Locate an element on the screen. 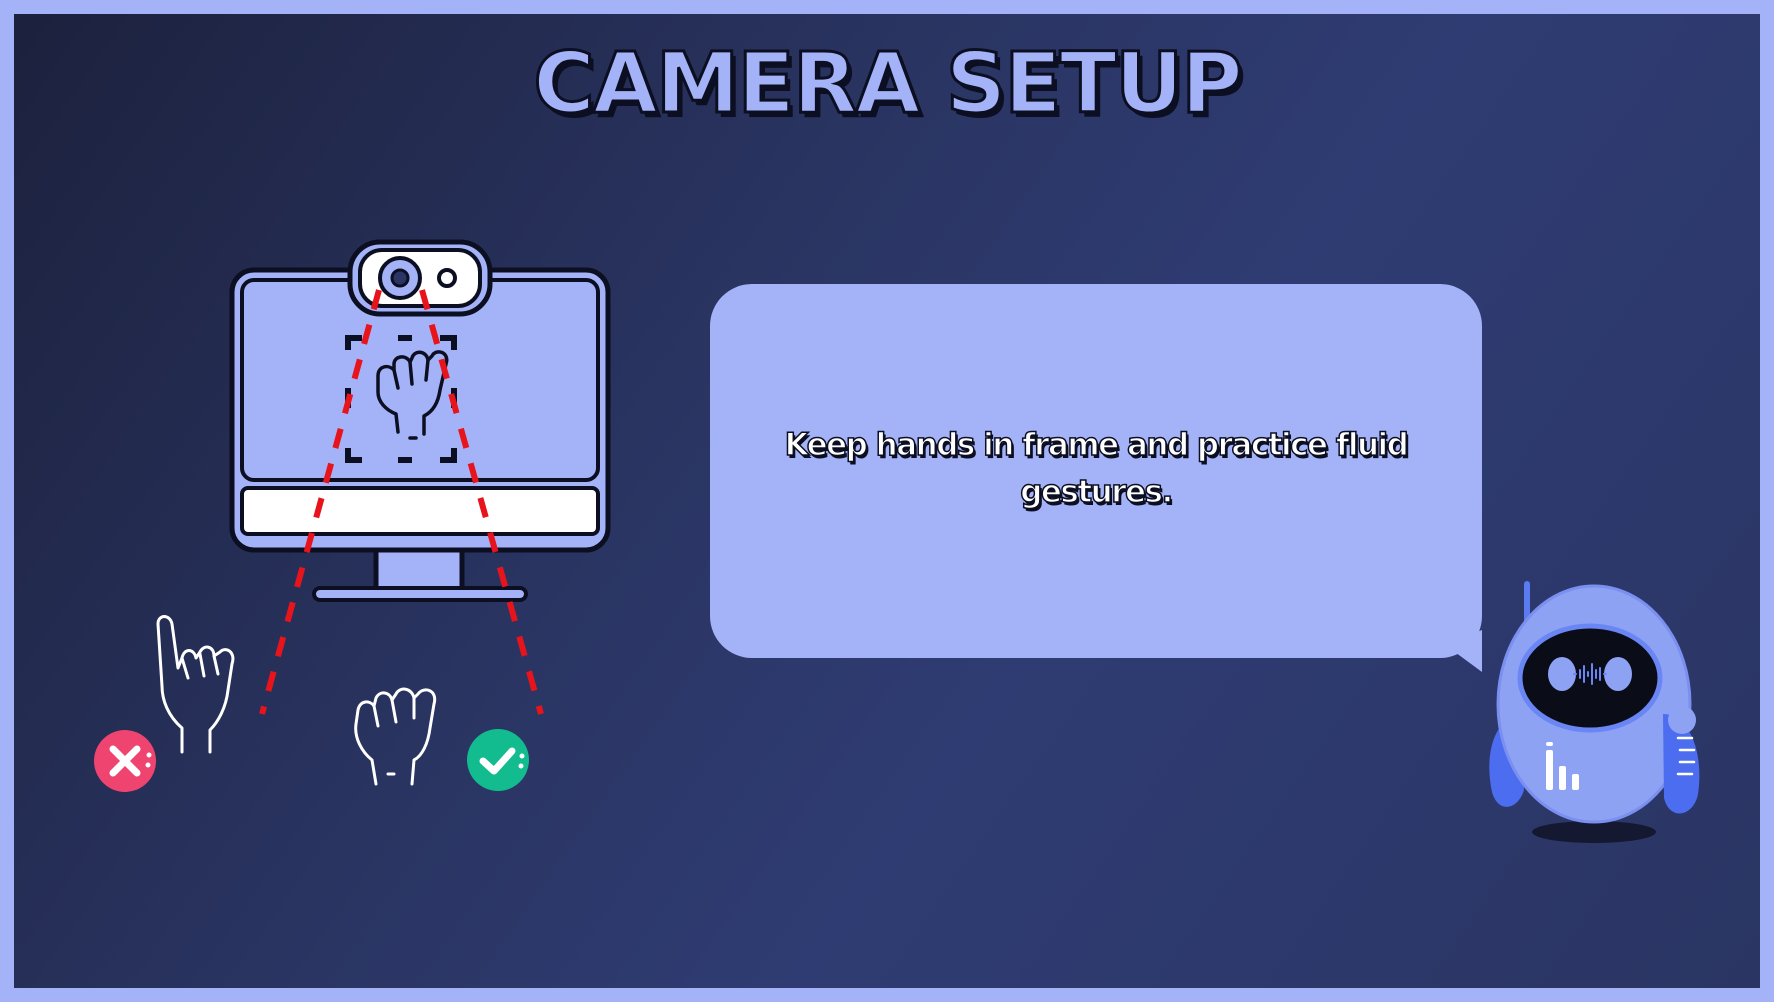  check-circle-icon is located at coordinates (498, 760).